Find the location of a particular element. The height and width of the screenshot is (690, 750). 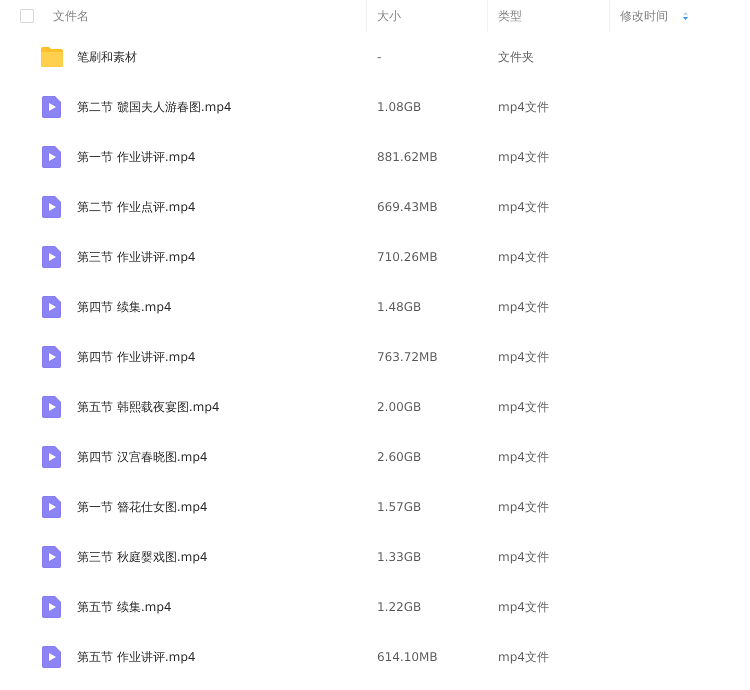

file-size: 1.33GB is located at coordinates (399, 557).